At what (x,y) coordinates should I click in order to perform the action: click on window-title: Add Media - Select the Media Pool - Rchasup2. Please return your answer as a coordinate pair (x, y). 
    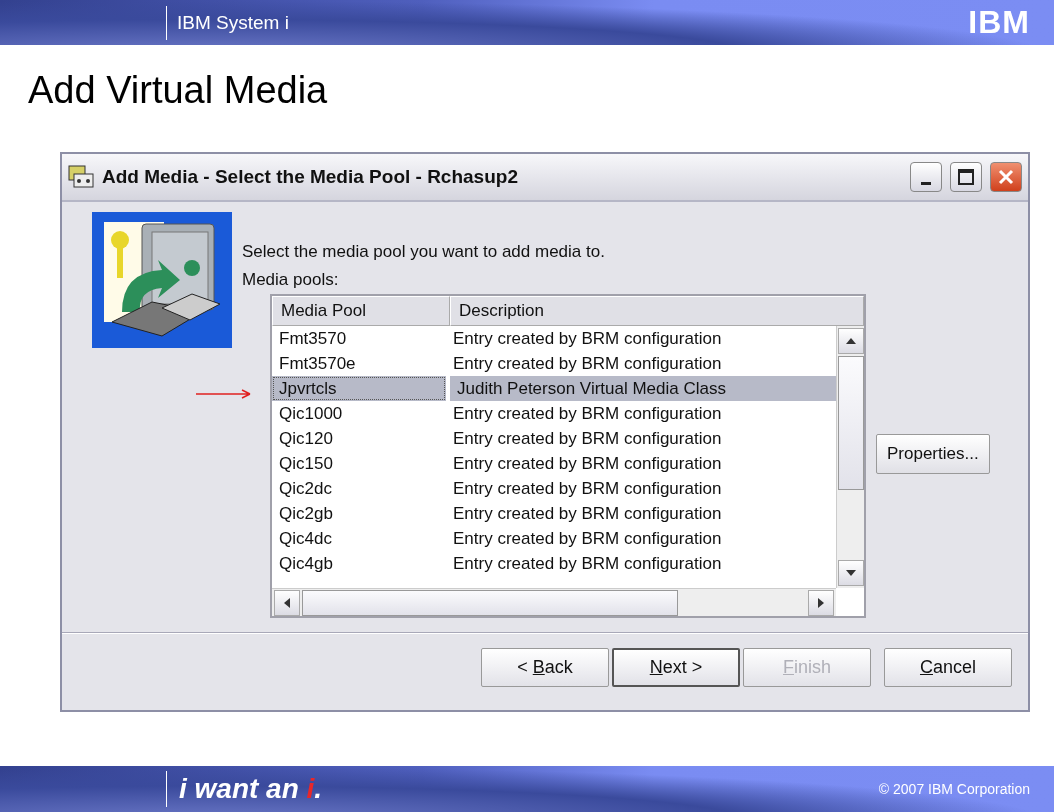
    Looking at the image, I should click on (310, 177).